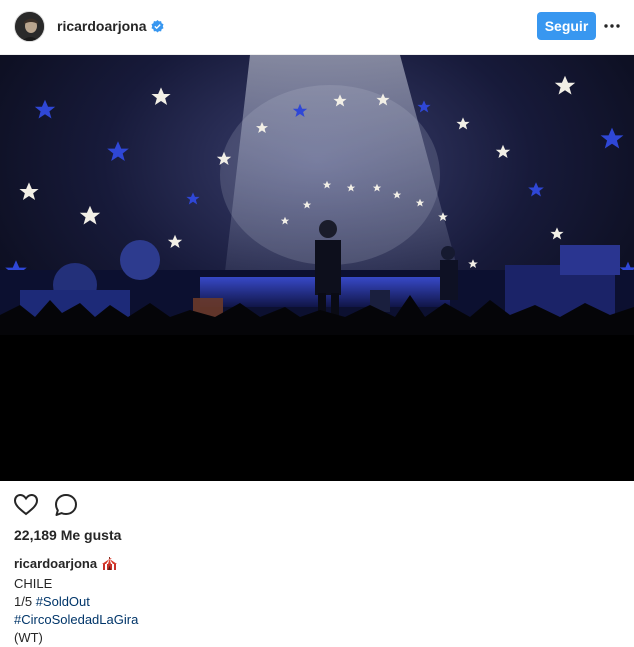 Image resolution: width=634 pixels, height=647 pixels. I want to click on caption-first-line: ricardoarjona, so click(76, 565).